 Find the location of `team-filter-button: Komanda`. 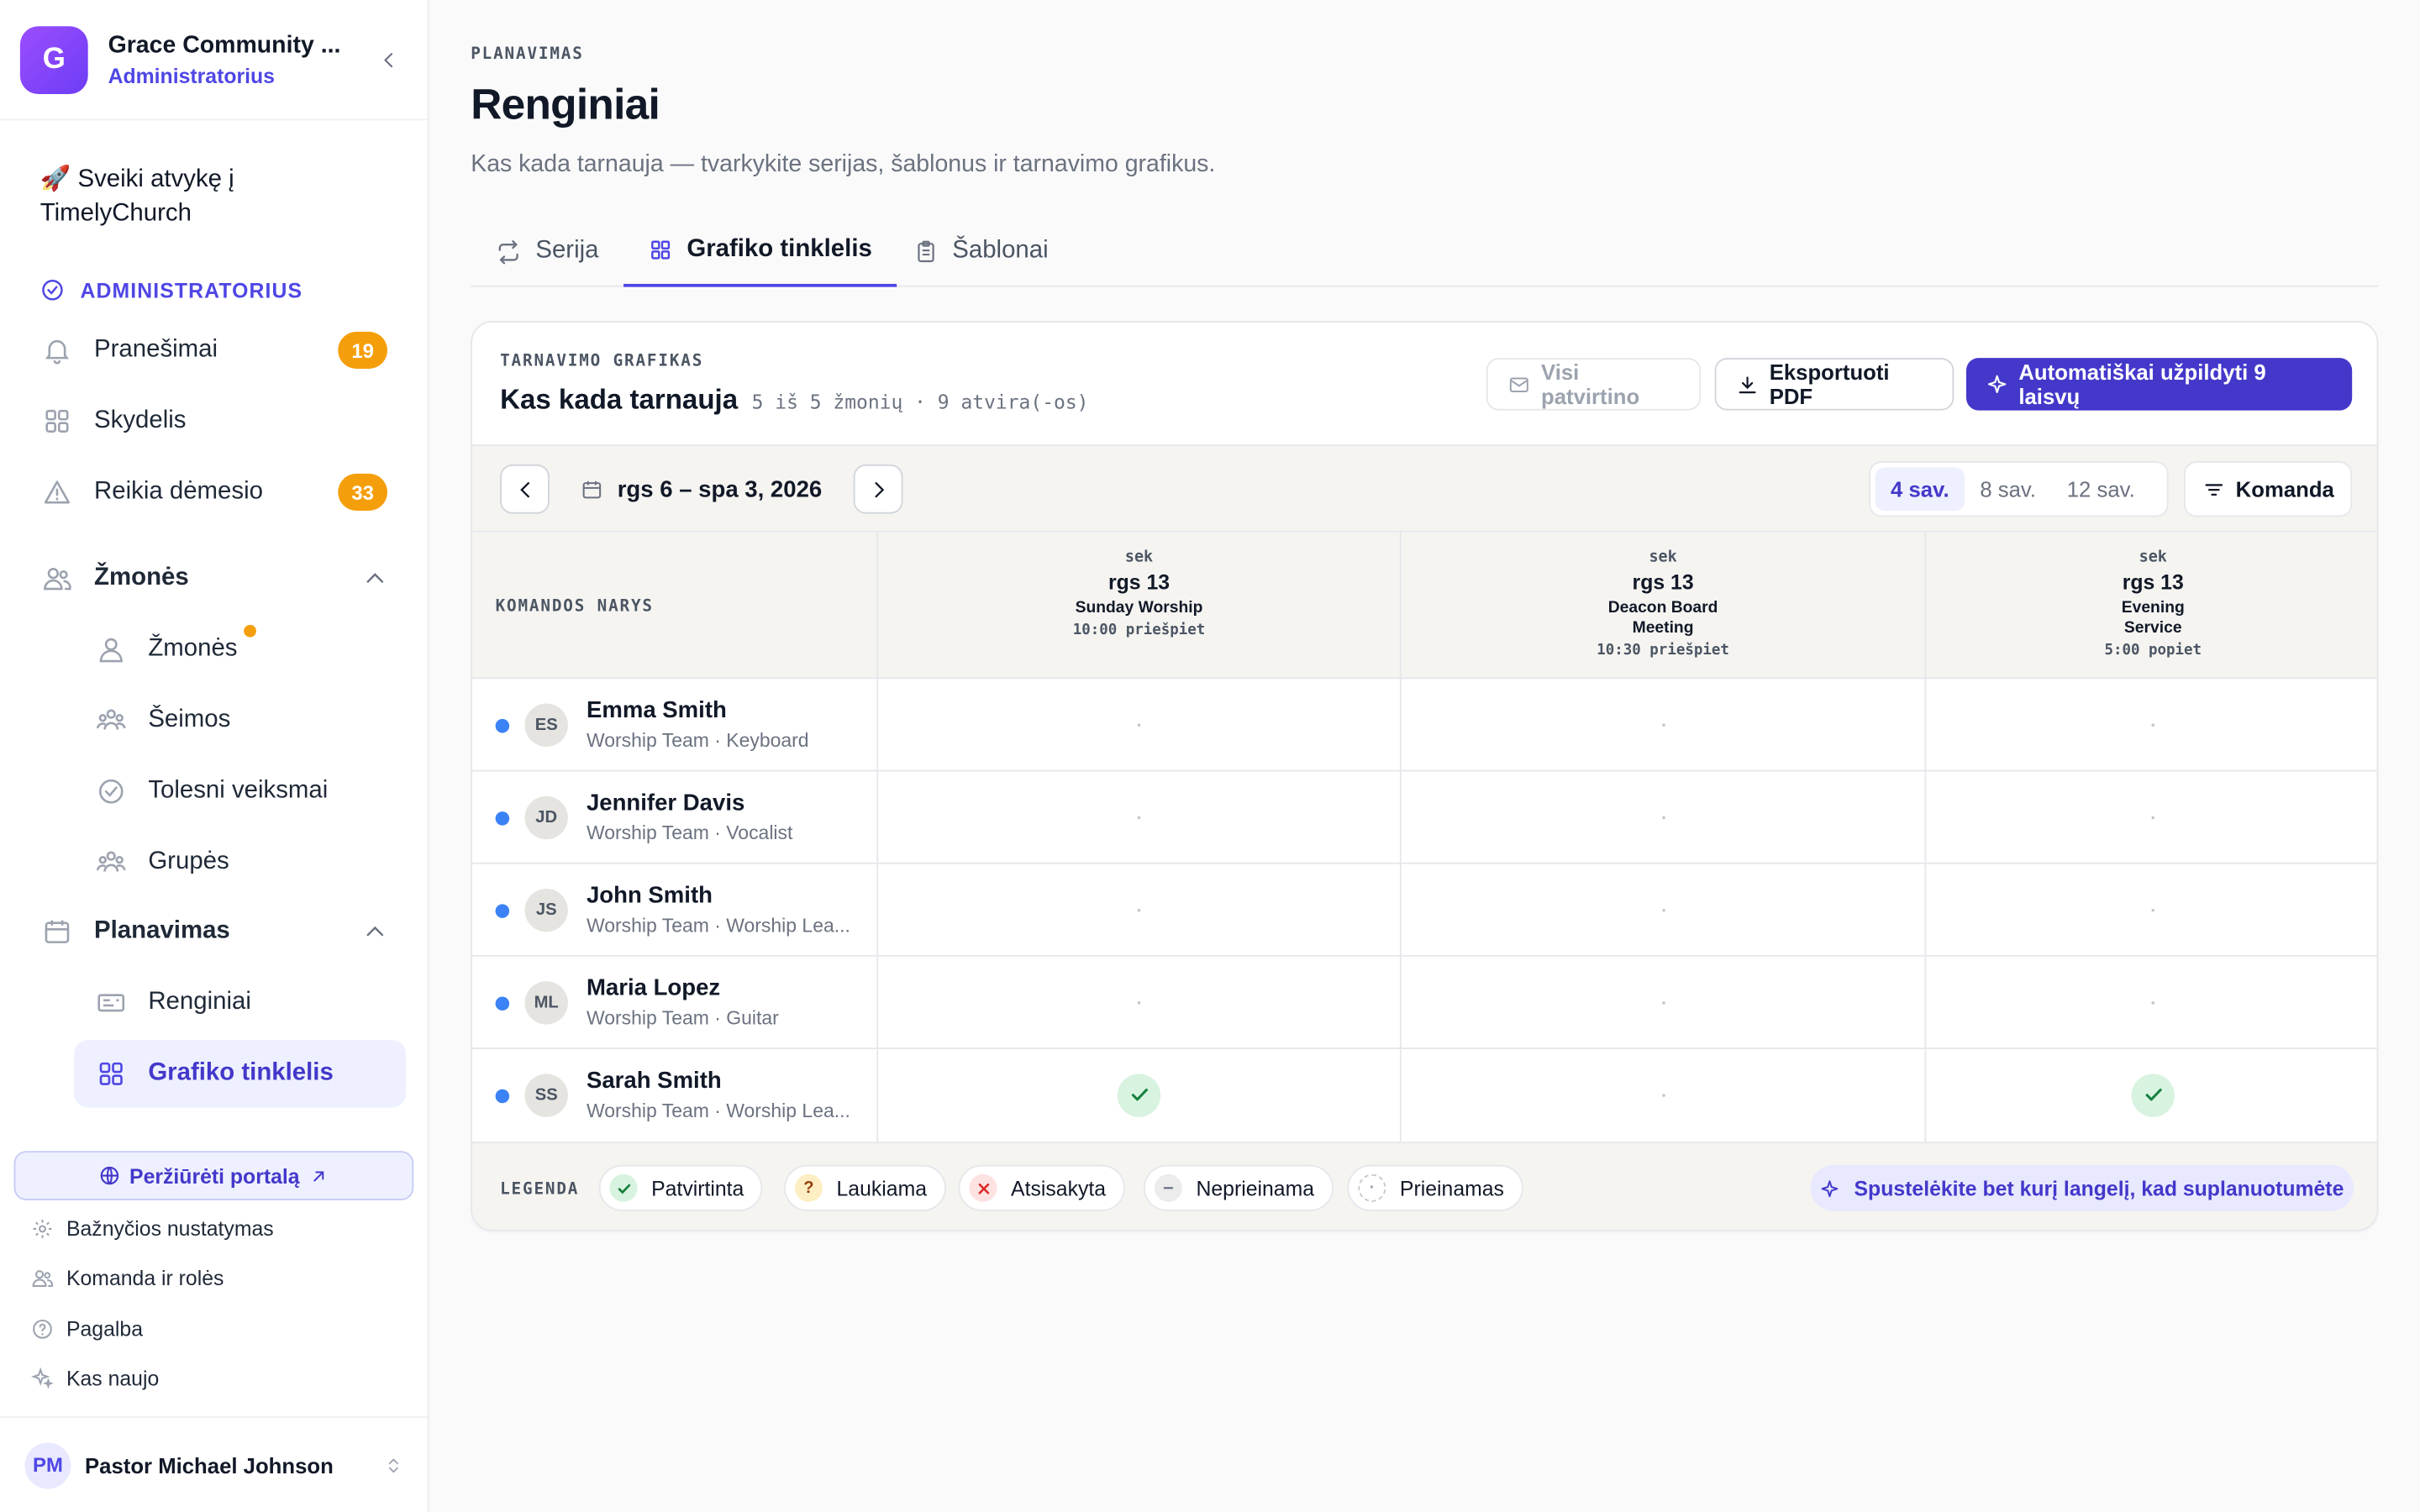

team-filter-button: Komanda is located at coordinates (2268, 489).